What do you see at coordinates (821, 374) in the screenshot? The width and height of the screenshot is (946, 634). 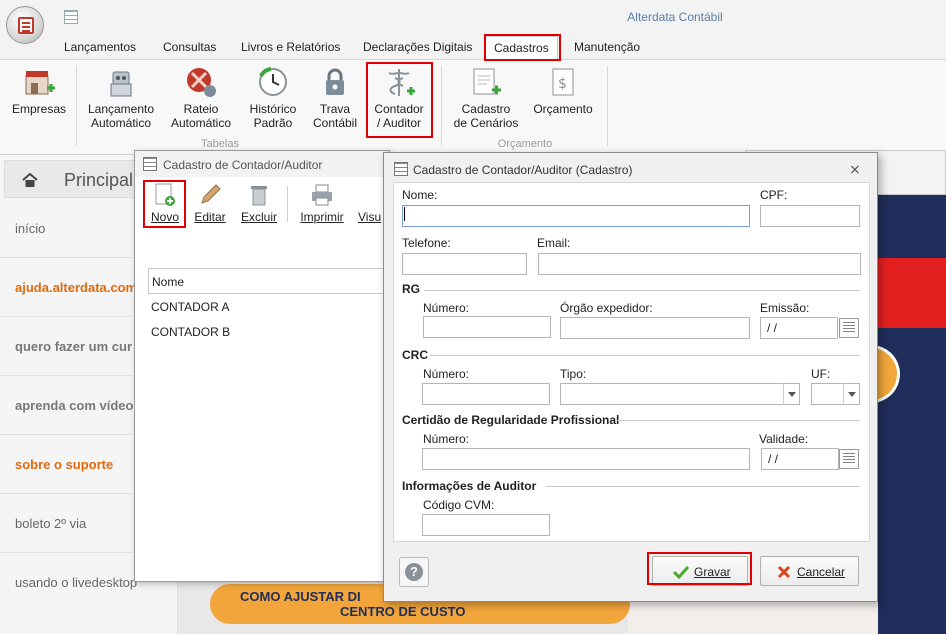 I see `uf-label: UF:` at bounding box center [821, 374].